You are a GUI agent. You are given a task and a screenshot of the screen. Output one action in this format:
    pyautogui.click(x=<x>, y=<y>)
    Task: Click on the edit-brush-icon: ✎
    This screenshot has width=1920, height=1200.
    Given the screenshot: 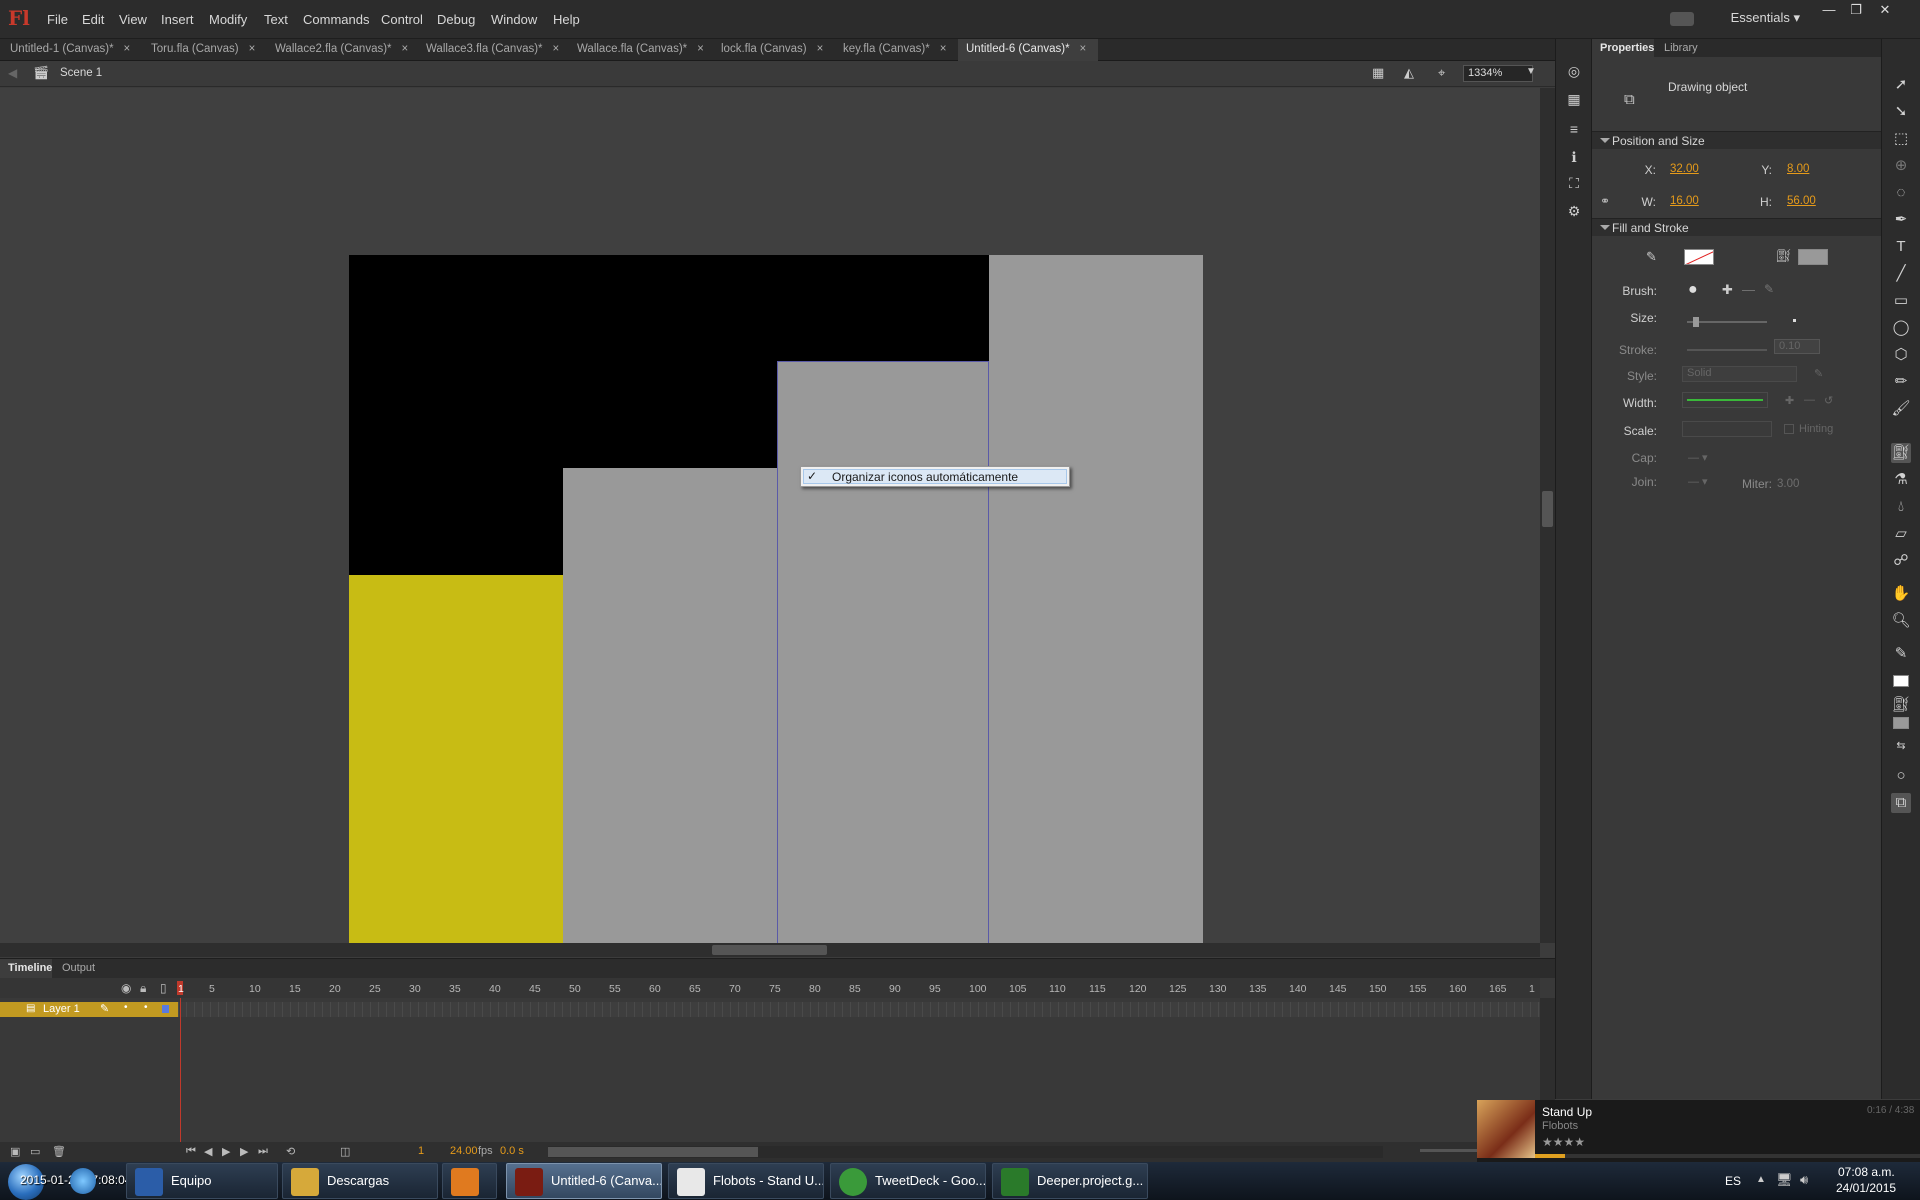 What is the action you would take?
    pyautogui.click(x=1769, y=289)
    